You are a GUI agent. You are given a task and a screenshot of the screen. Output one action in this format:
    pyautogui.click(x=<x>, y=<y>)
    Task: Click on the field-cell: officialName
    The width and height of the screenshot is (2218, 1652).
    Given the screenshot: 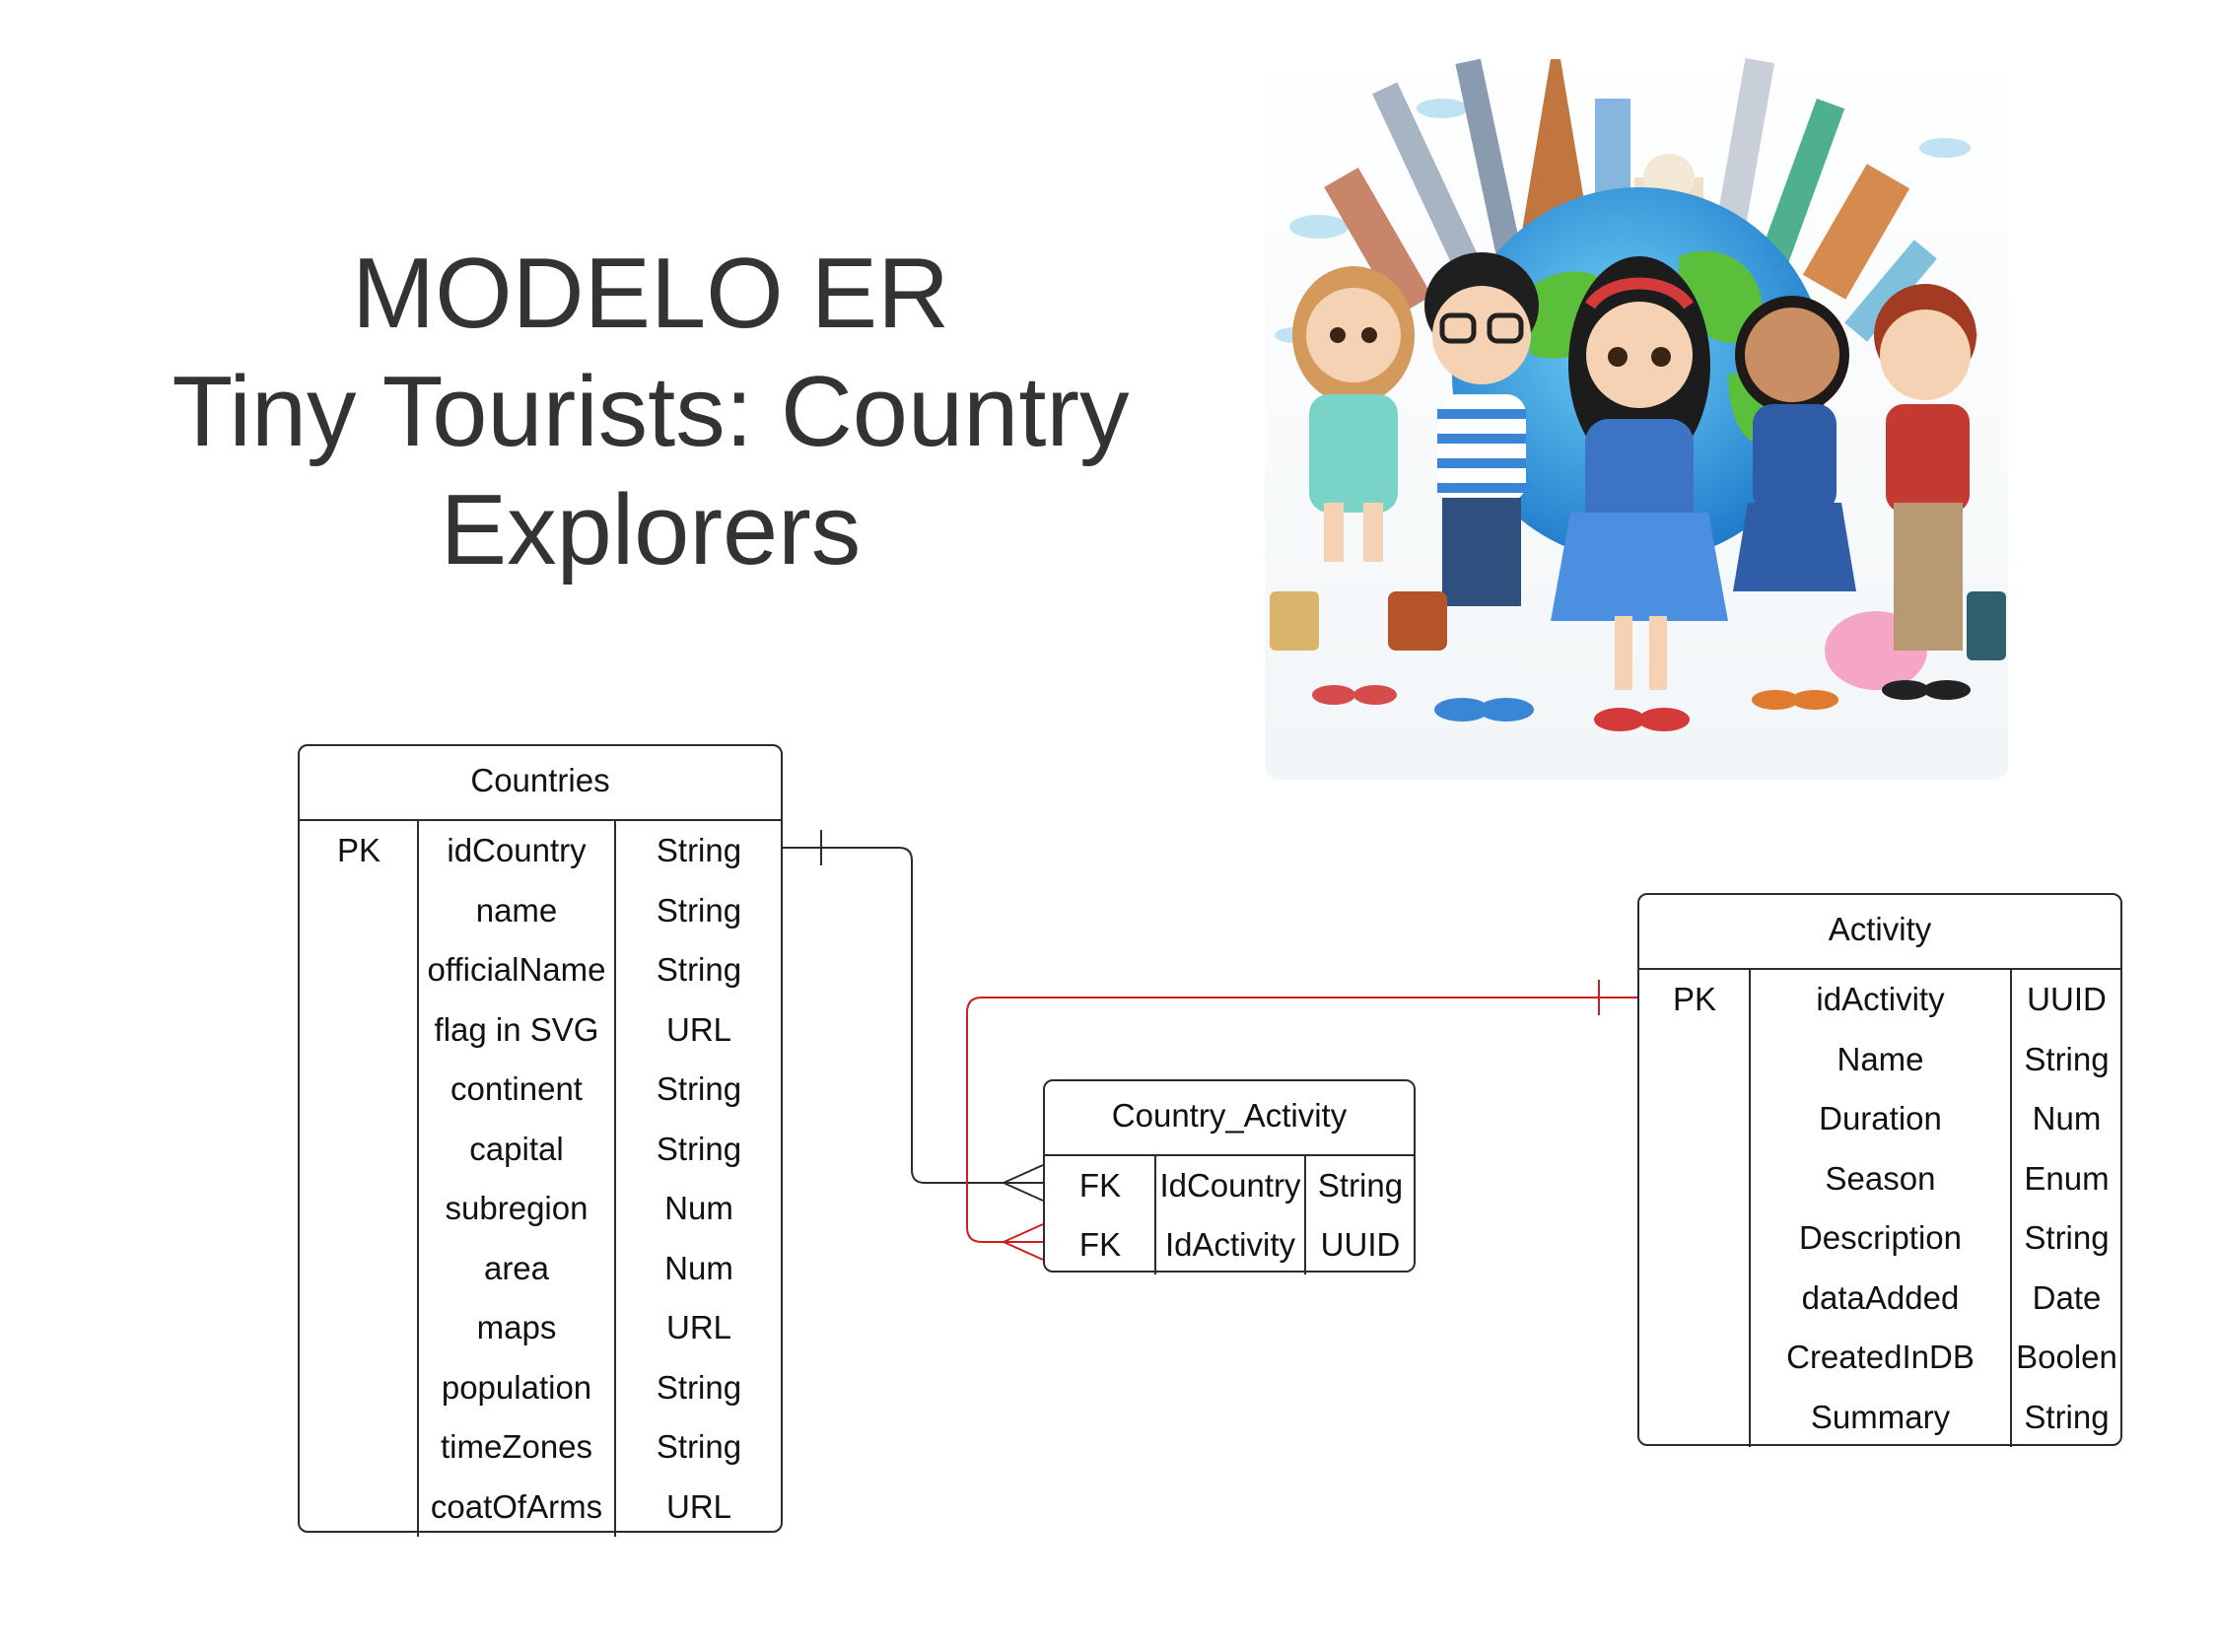 What is the action you would take?
    pyautogui.click(x=516, y=969)
    